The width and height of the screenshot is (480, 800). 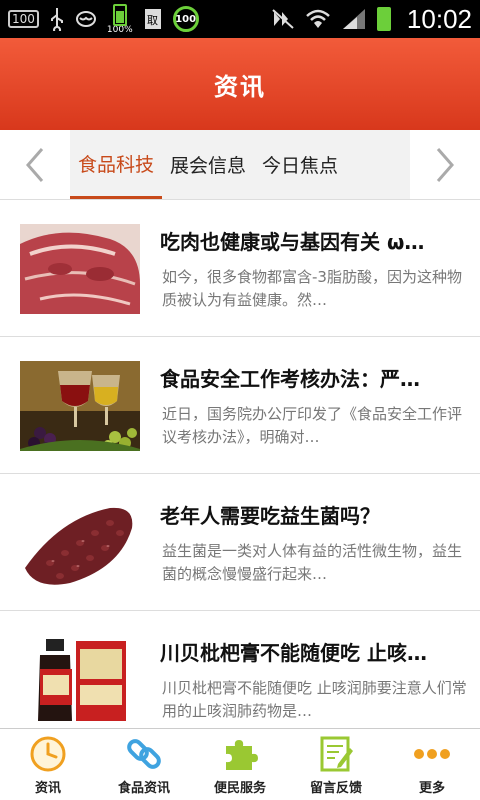 I want to click on nav-news: 资讯, so click(x=48, y=764).